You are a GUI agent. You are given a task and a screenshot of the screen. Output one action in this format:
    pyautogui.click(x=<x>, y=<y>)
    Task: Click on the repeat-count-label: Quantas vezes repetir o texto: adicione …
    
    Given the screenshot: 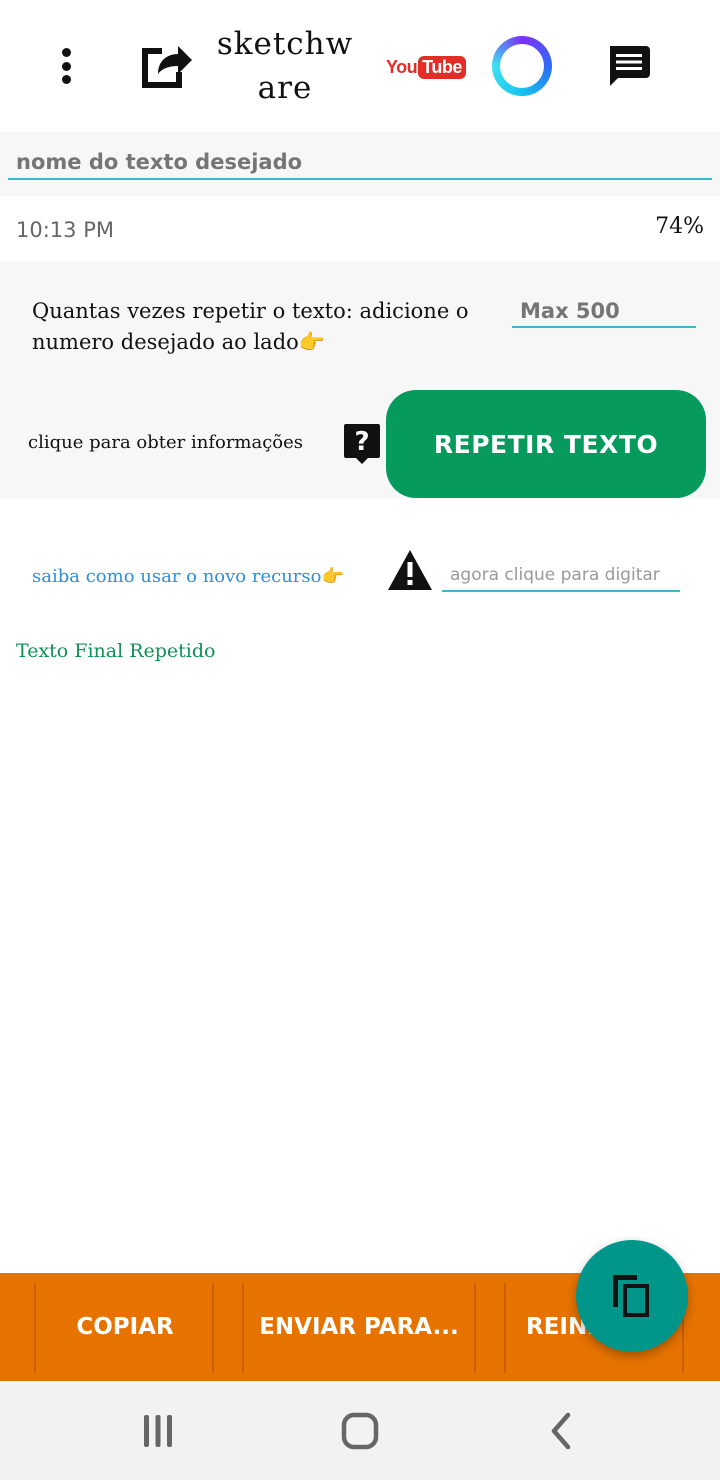 What is the action you would take?
    pyautogui.click(x=250, y=326)
    